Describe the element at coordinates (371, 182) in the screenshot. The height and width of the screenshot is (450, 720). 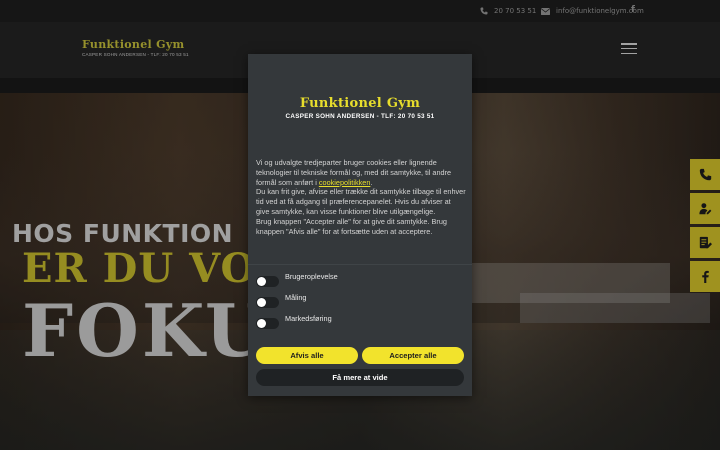
I see `cookie-text-period: .` at that location.